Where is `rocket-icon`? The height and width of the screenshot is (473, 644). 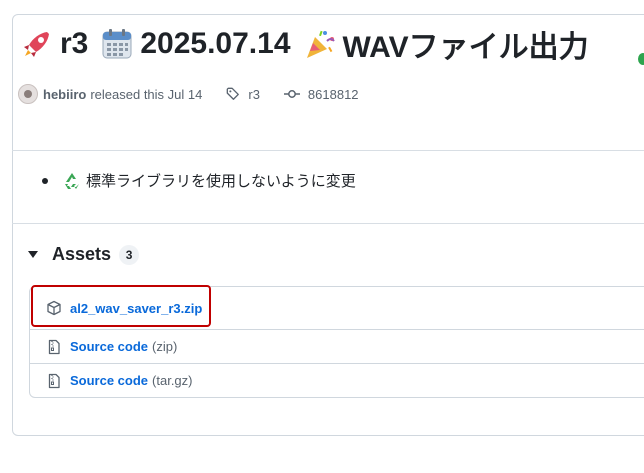
rocket-icon is located at coordinates (36, 44).